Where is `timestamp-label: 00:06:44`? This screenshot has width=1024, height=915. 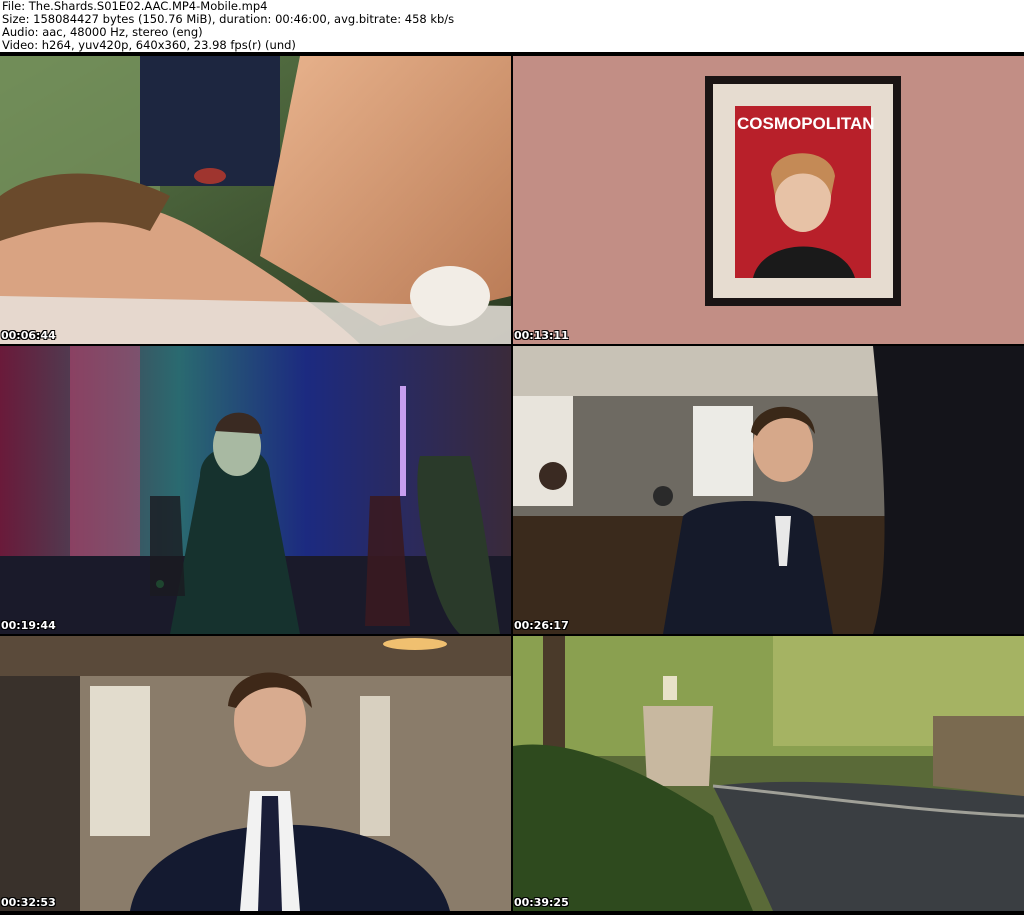 timestamp-label: 00:06:44 is located at coordinates (28, 335).